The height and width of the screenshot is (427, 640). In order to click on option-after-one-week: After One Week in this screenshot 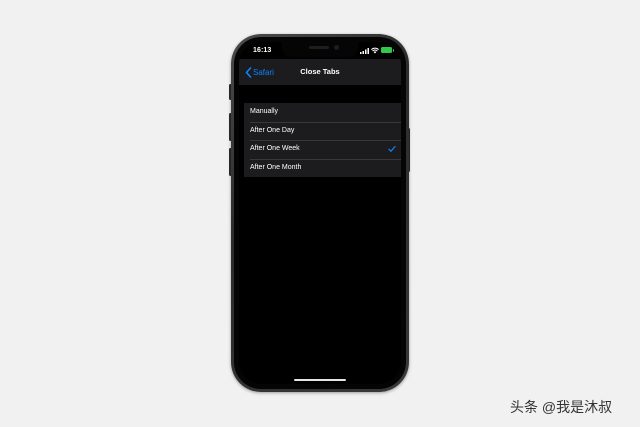, I will do `click(322, 149)`.